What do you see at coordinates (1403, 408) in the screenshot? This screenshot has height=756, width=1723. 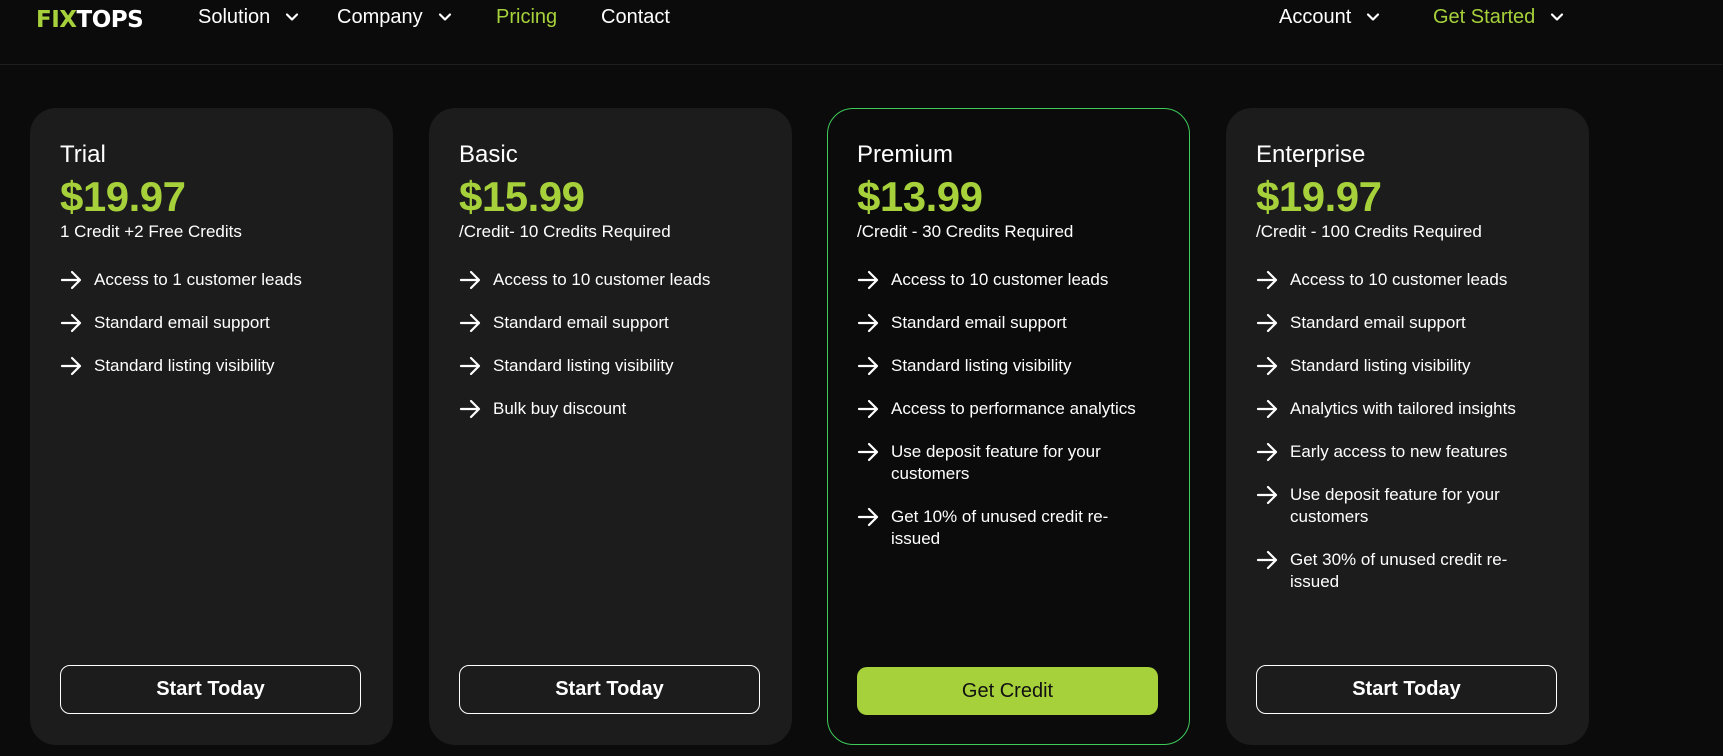 I see `feature-text: Analytics with tailored insights` at bounding box center [1403, 408].